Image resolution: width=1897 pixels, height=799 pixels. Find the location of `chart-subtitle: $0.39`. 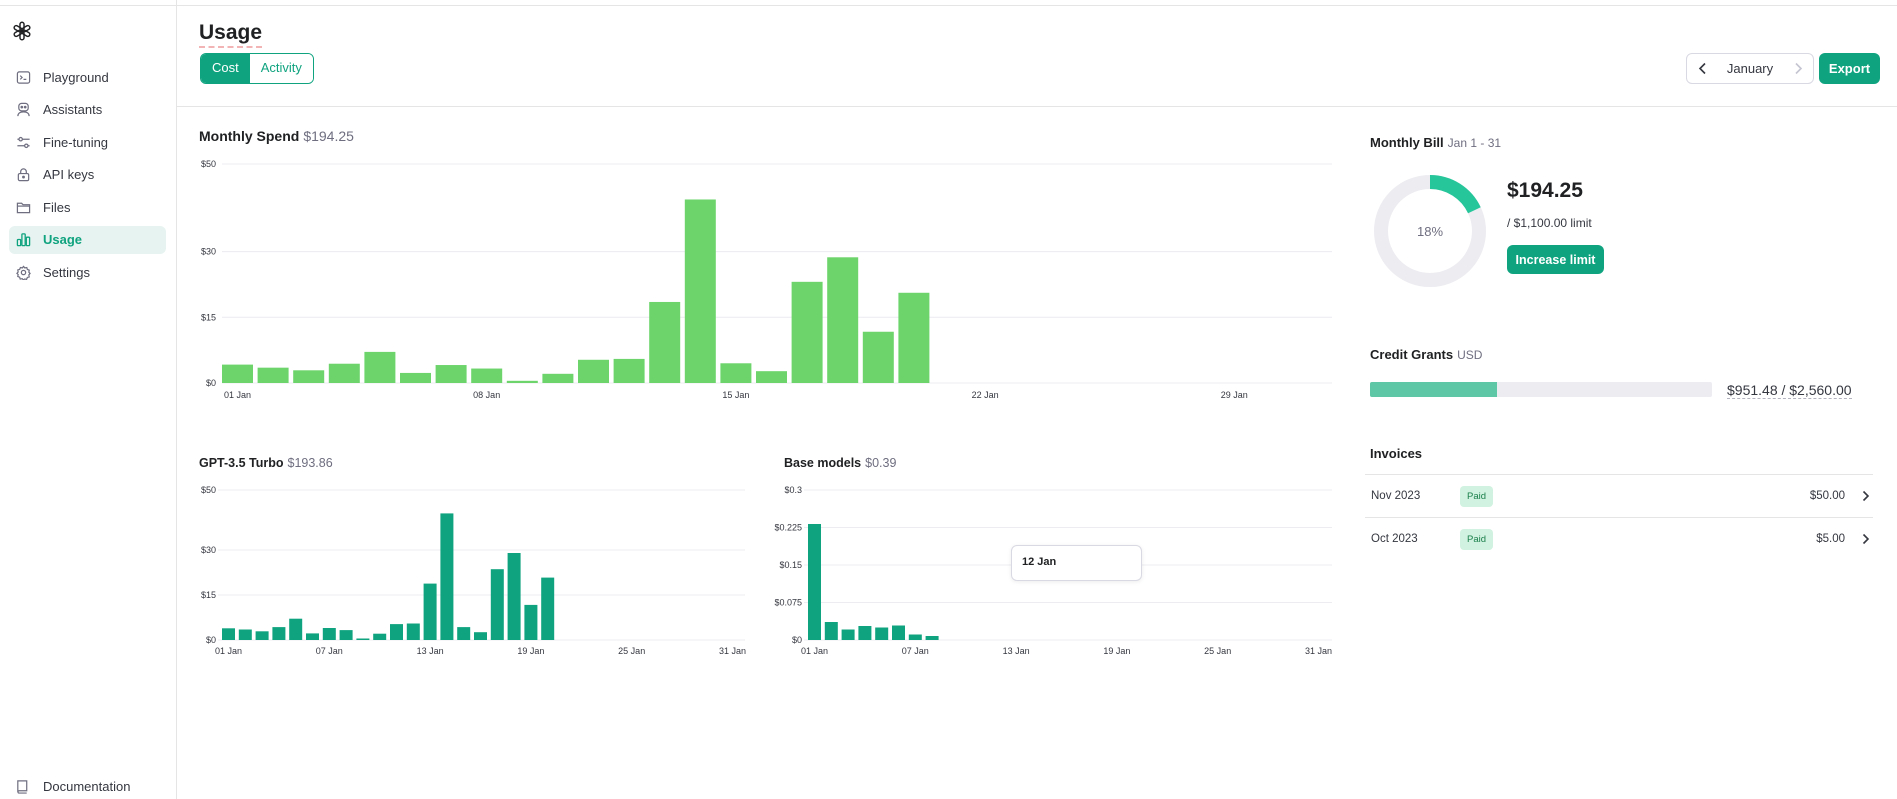

chart-subtitle: $0.39 is located at coordinates (881, 463).